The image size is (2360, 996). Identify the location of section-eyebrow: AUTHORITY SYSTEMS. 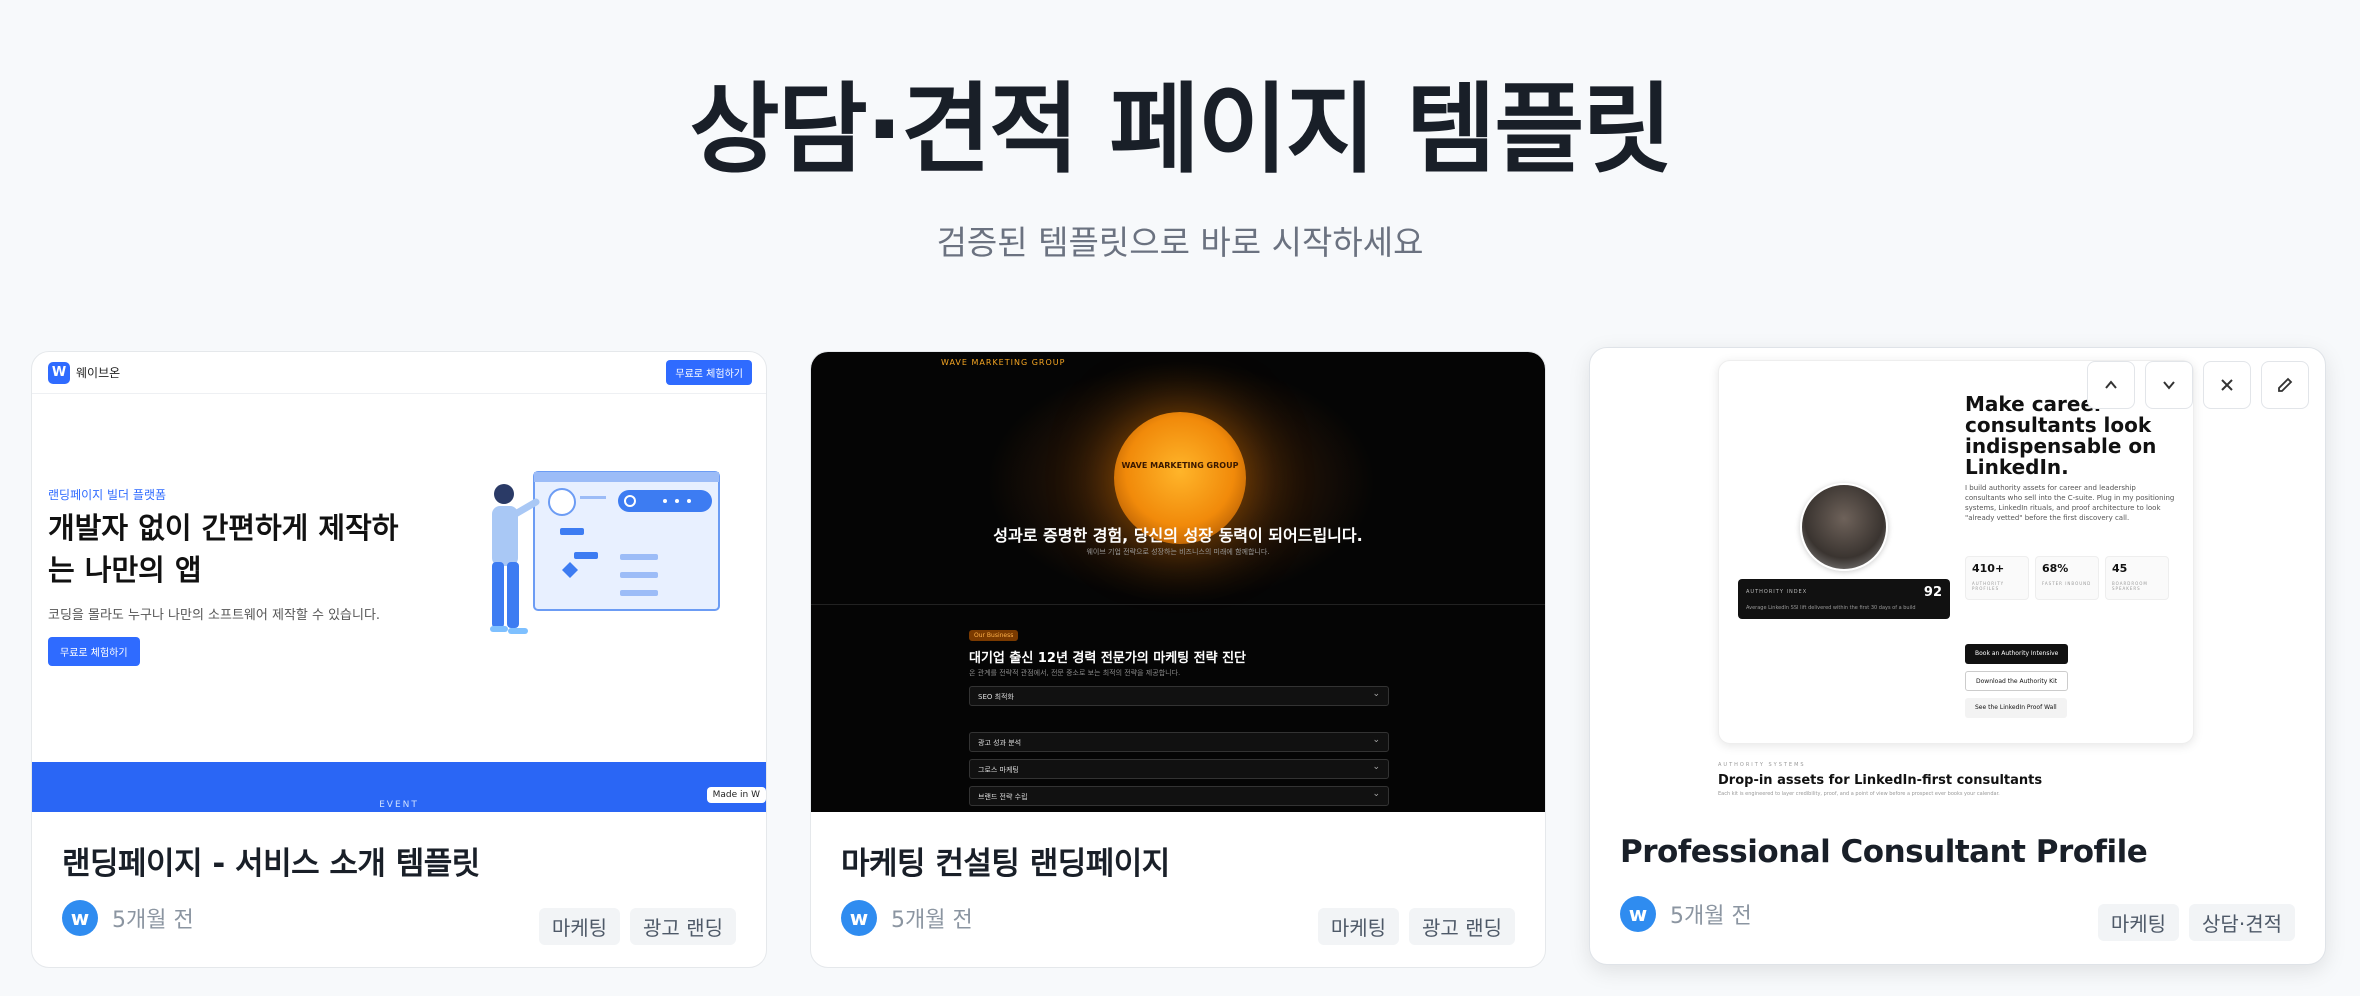
(1762, 765).